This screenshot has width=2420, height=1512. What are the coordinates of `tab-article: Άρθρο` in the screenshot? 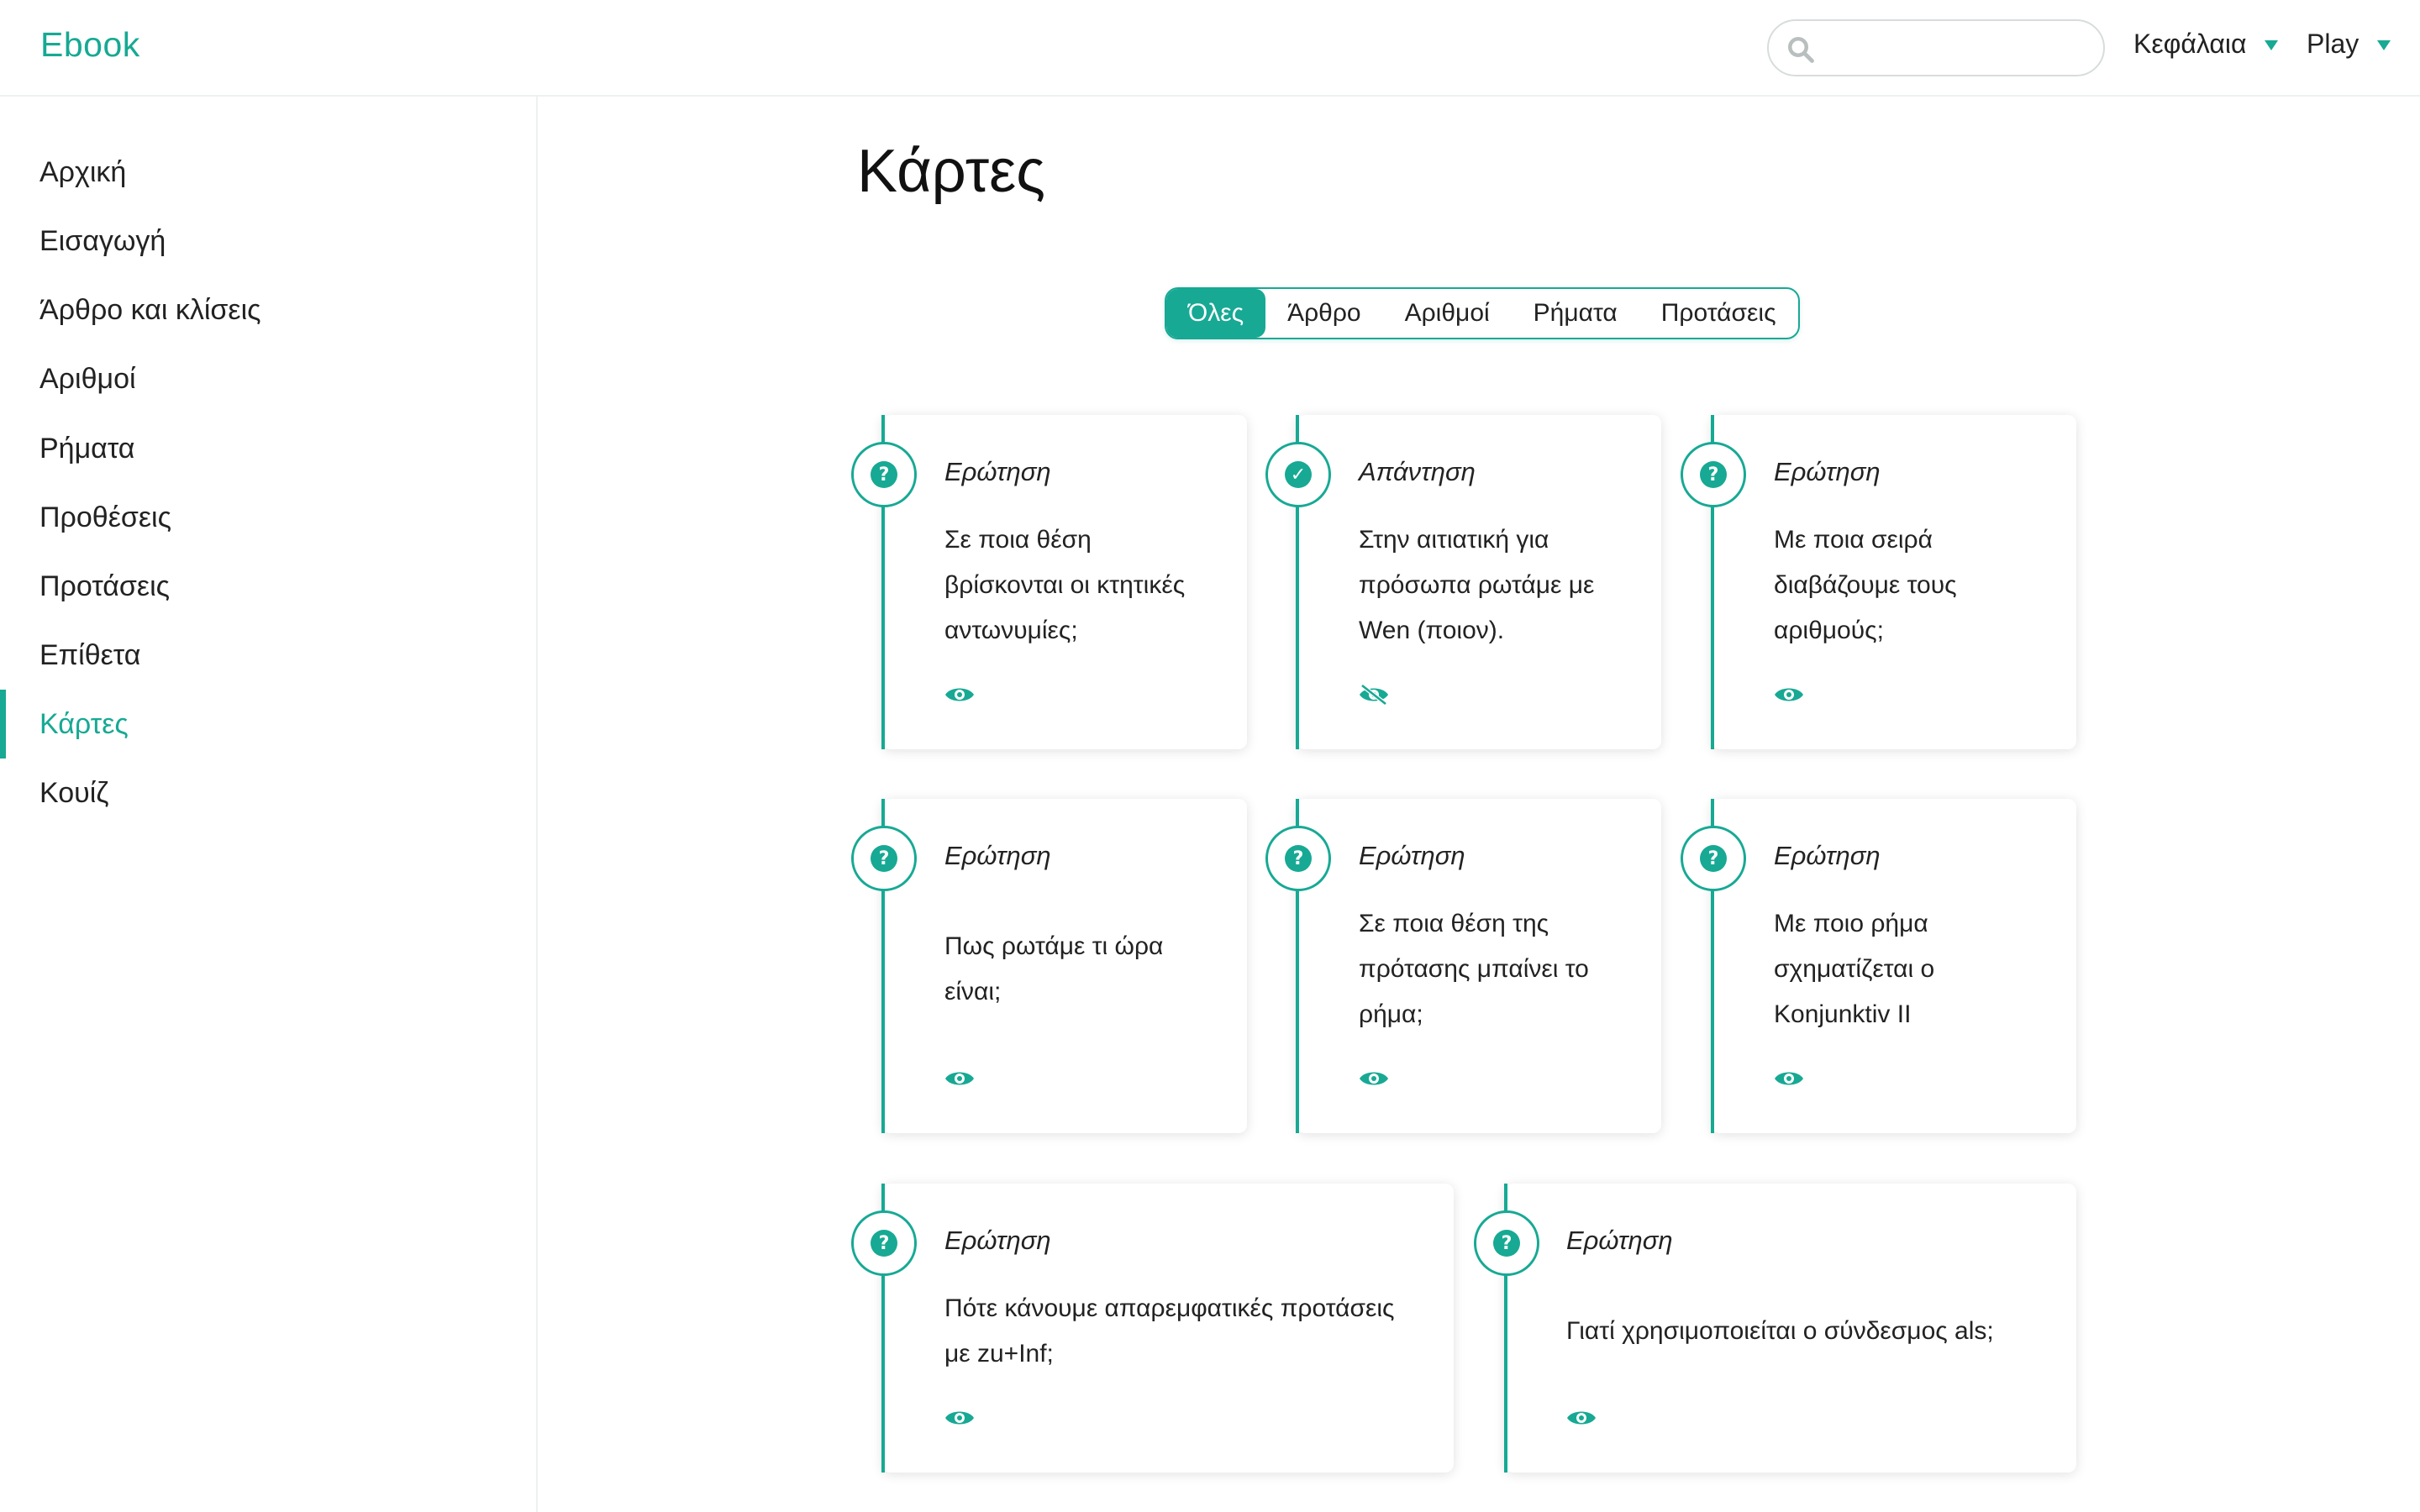 It's located at (1324, 313).